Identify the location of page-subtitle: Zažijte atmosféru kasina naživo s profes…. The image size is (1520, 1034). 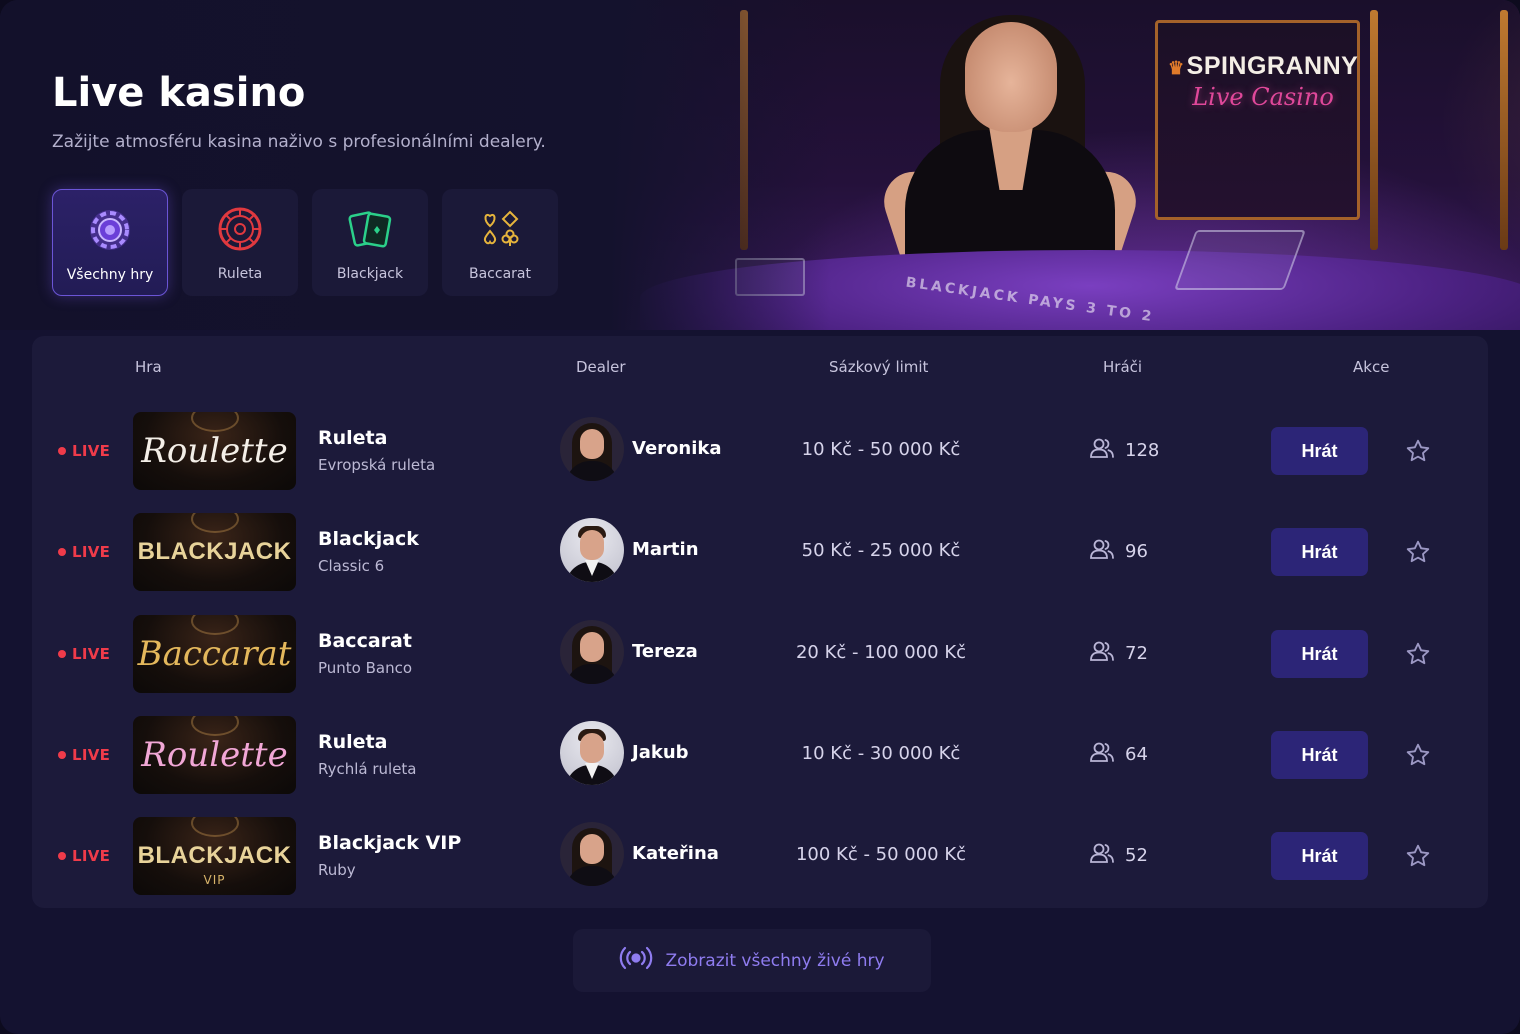
(299, 142).